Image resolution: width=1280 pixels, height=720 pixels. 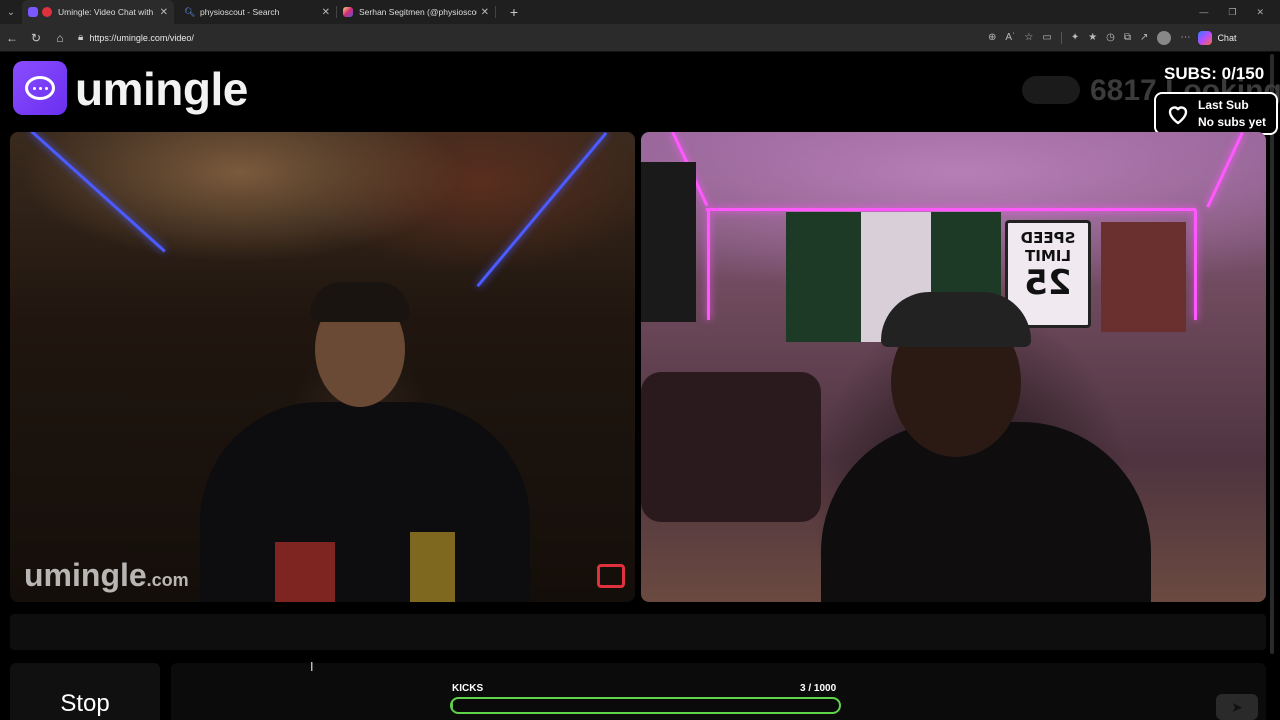 What do you see at coordinates (1223, 104) in the screenshot?
I see `last-sub-title: Last Sub` at bounding box center [1223, 104].